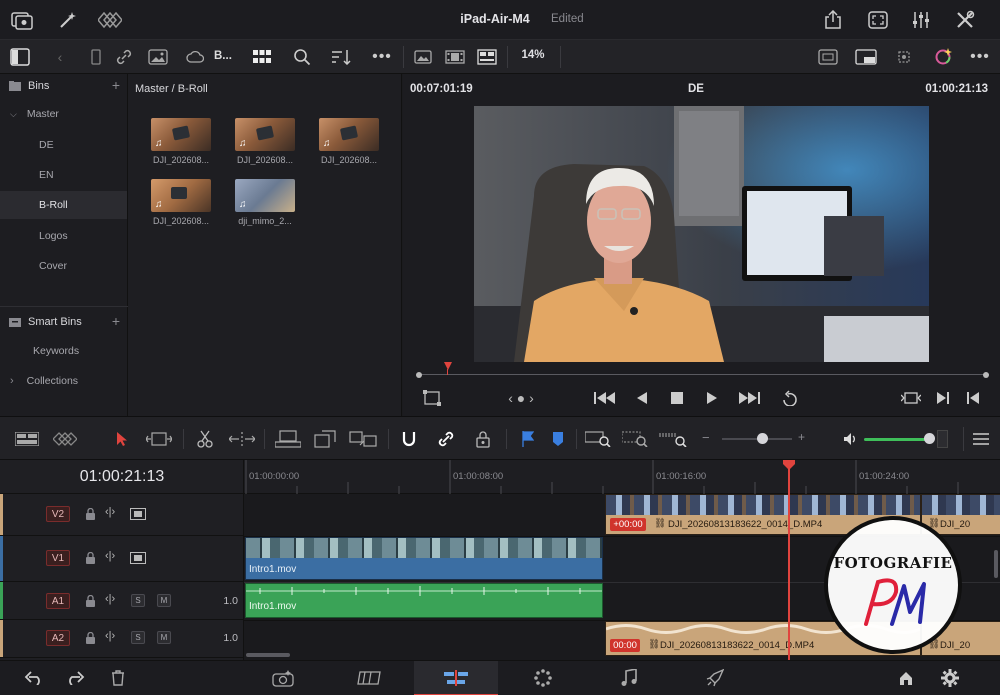  Describe the element at coordinates (122, 639) in the screenshot. I see `track-header-a2: A2 ‹|› S M 1.0` at that location.